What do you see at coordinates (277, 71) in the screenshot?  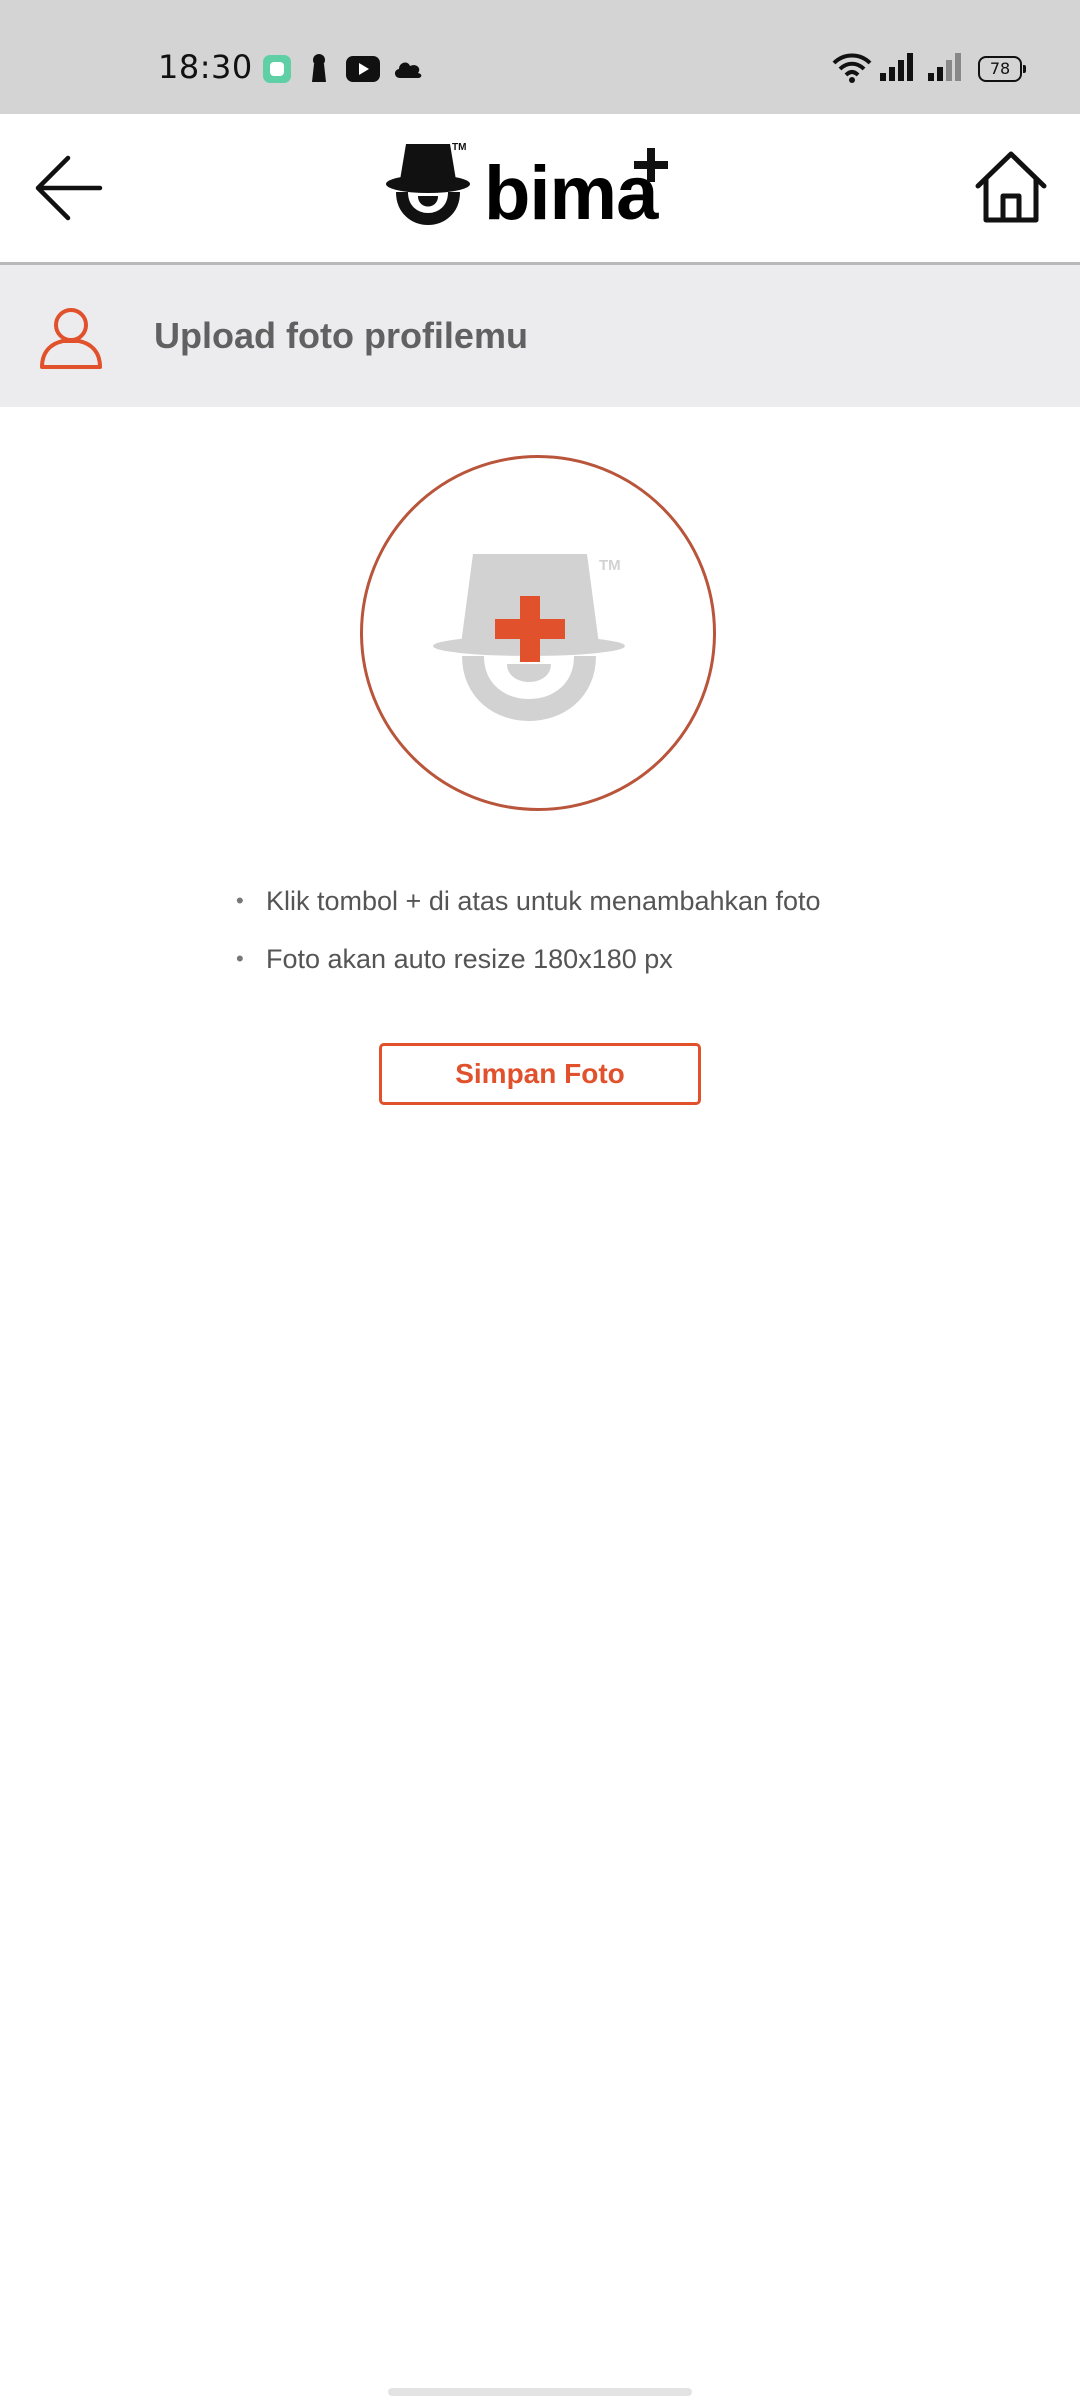 I see `chat-app-icon` at bounding box center [277, 71].